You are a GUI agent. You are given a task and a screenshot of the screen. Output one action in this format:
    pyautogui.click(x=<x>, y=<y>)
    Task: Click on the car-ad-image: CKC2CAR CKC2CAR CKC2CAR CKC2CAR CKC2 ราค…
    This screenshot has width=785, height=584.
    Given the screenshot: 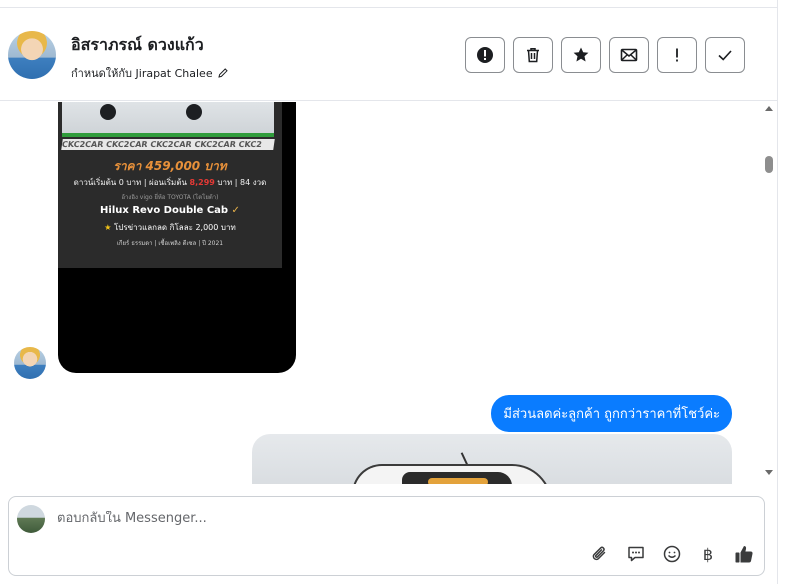 What is the action you would take?
    pyautogui.click(x=170, y=185)
    